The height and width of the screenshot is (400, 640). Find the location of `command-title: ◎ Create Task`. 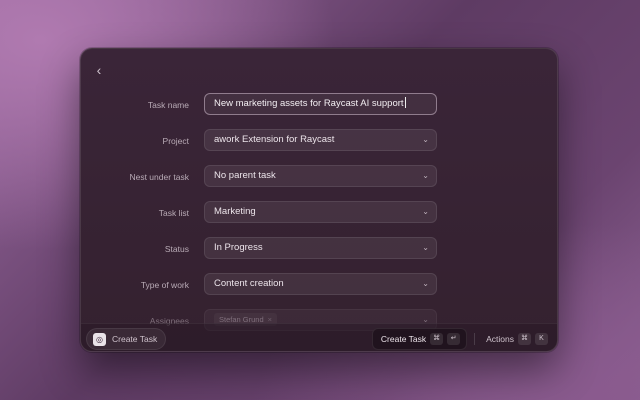

command-title: ◎ Create Task is located at coordinates (126, 339).